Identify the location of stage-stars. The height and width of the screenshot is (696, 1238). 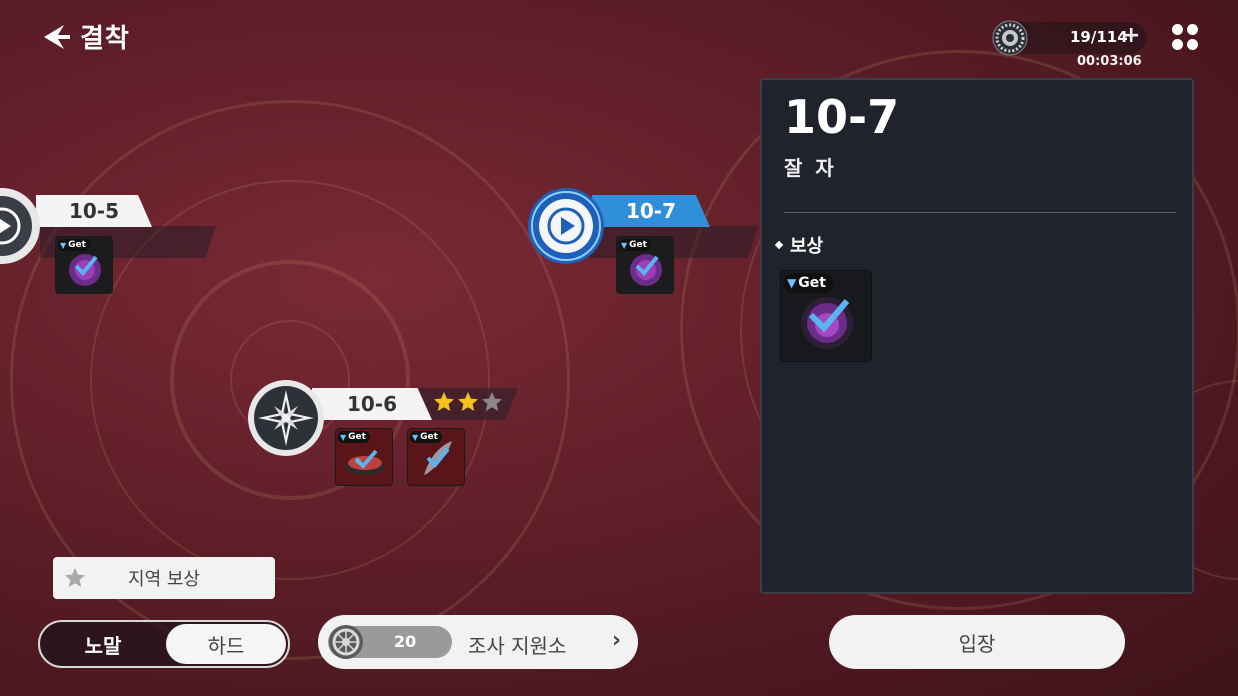
(468, 402).